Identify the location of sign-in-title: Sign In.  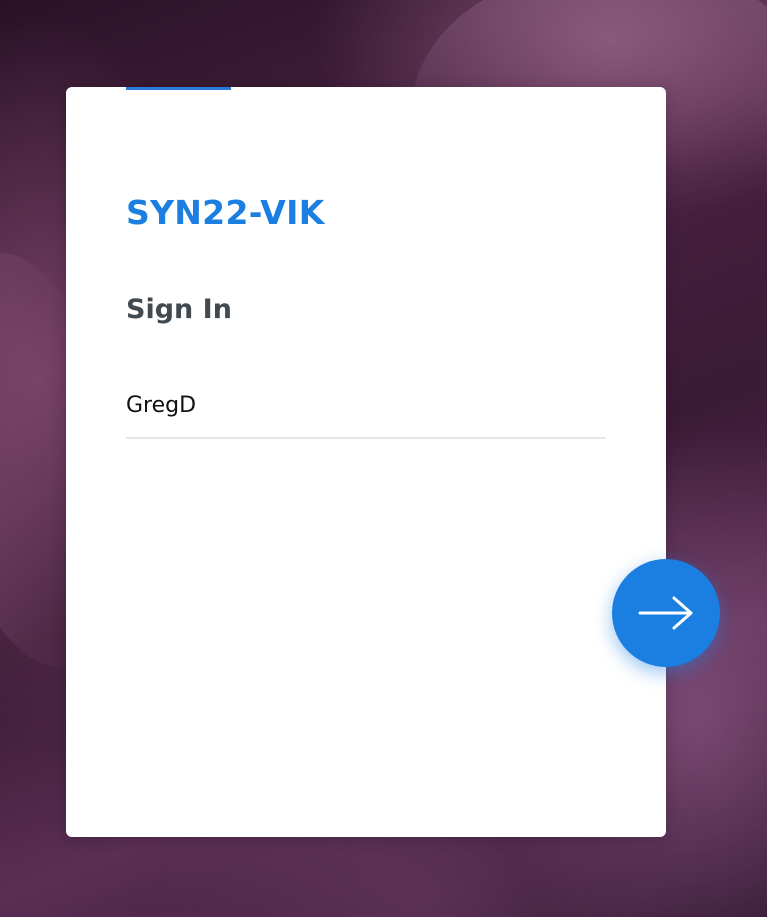
(179, 309).